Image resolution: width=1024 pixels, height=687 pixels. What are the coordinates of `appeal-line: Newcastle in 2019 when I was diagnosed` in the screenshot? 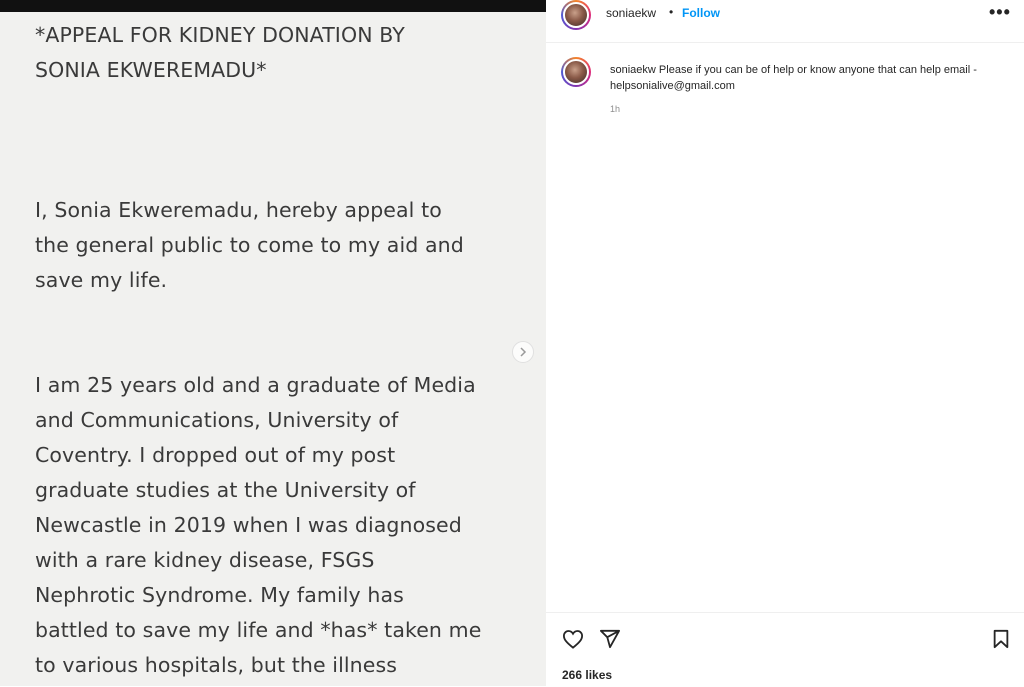 It's located at (248, 525).